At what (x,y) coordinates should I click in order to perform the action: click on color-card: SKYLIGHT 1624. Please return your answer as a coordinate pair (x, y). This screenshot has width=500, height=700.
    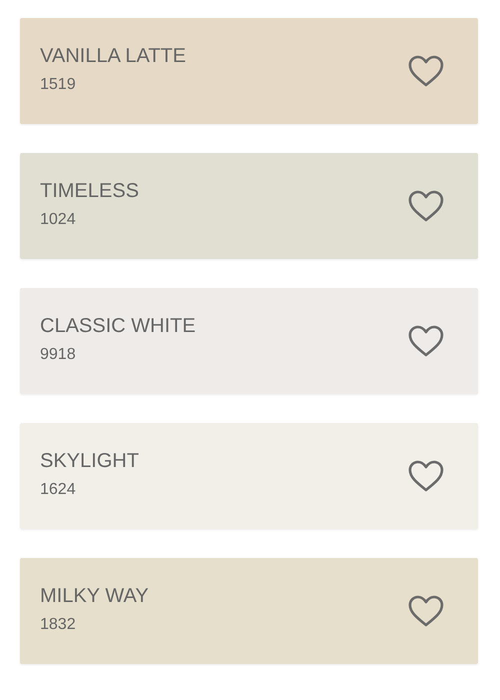
    Looking at the image, I should click on (249, 476).